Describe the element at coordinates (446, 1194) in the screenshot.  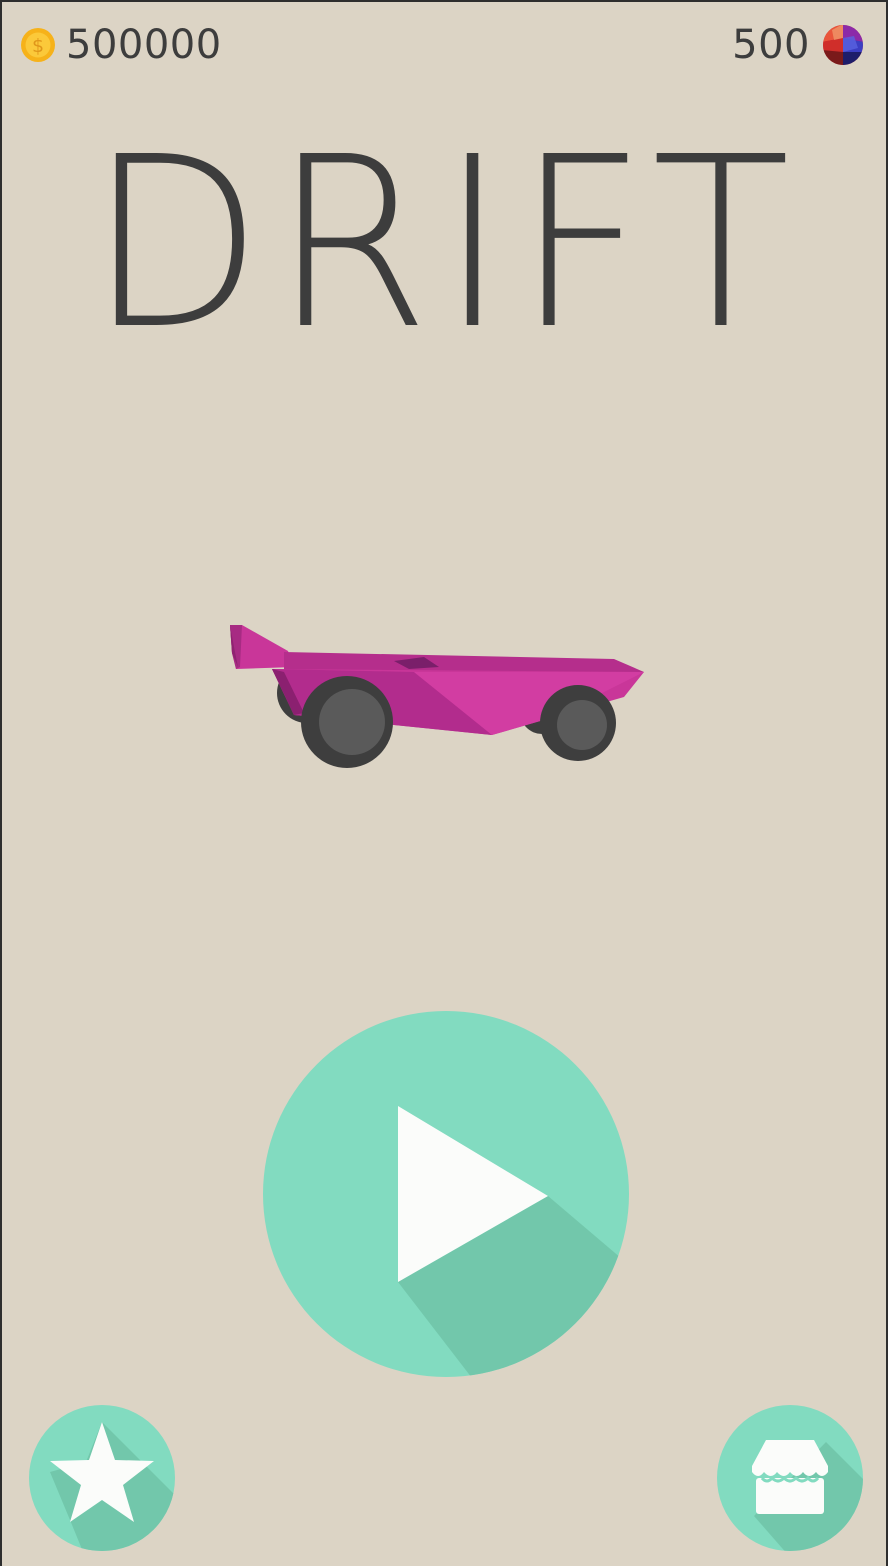
I see `play-button` at that location.